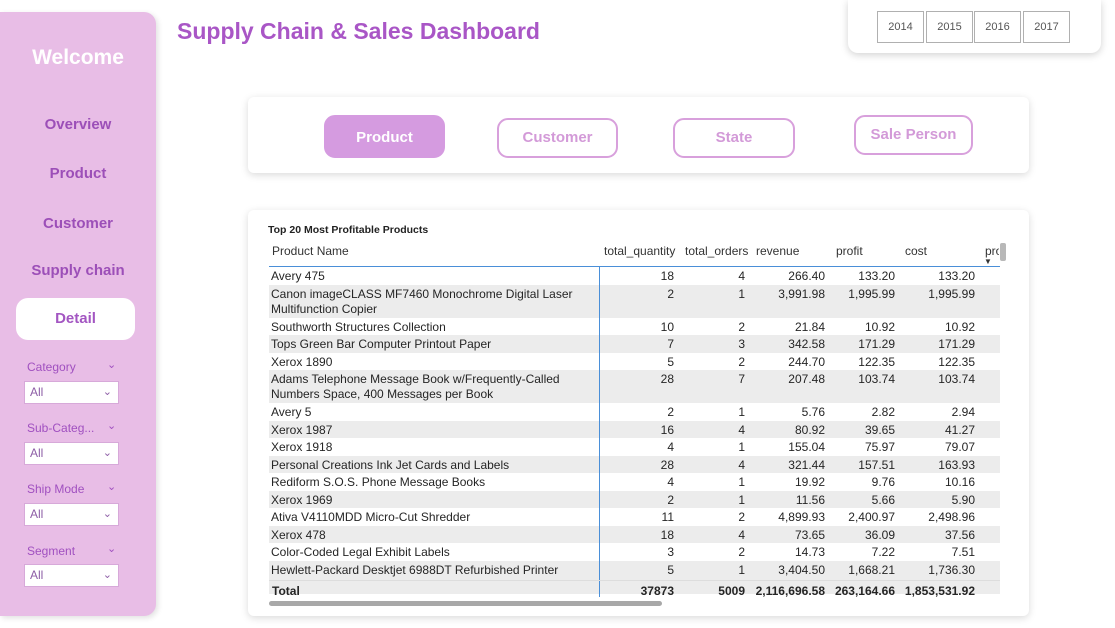  What do you see at coordinates (638, 135) in the screenshot?
I see `tab-panel: Product Customer State Sale Person` at bounding box center [638, 135].